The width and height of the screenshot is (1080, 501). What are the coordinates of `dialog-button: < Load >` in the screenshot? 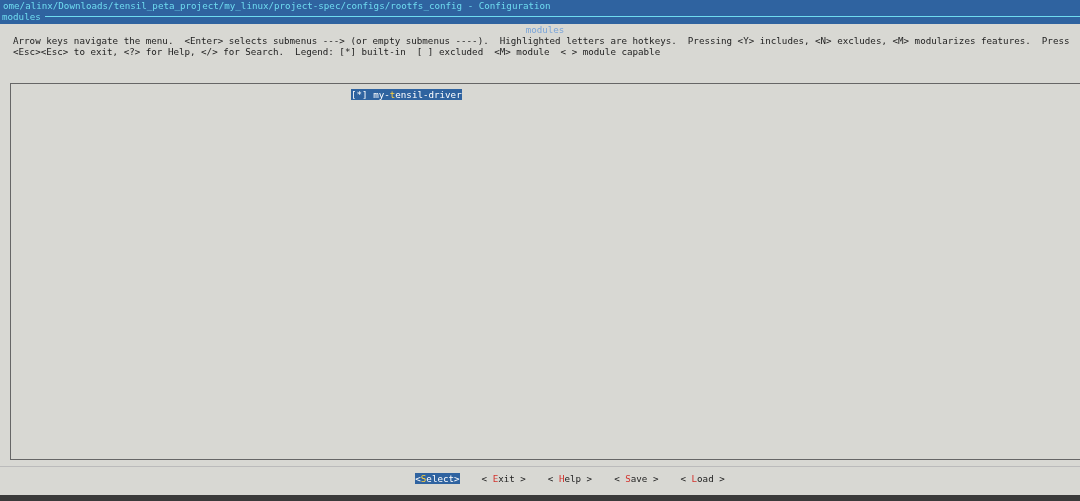 It's located at (702, 478).